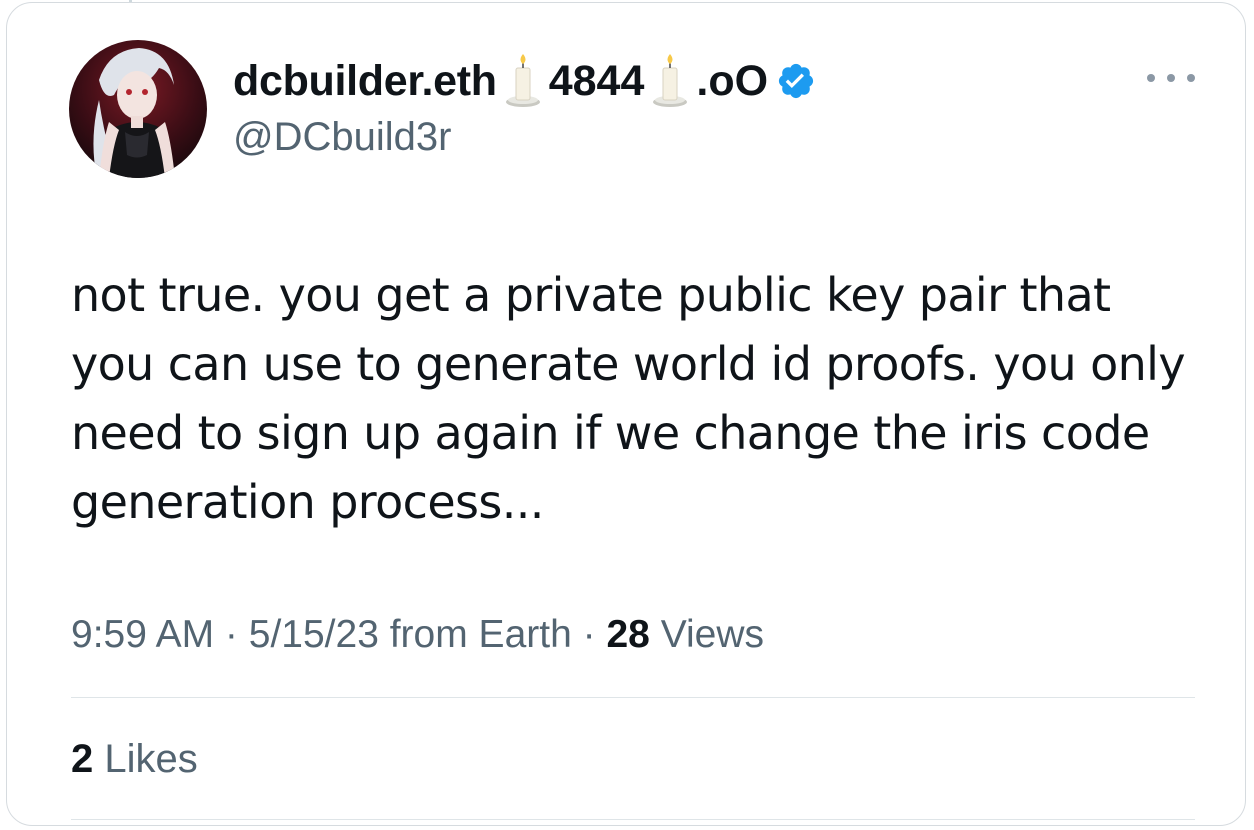  What do you see at coordinates (732, 80) in the screenshot?
I see `author-name-suffix: .oO` at bounding box center [732, 80].